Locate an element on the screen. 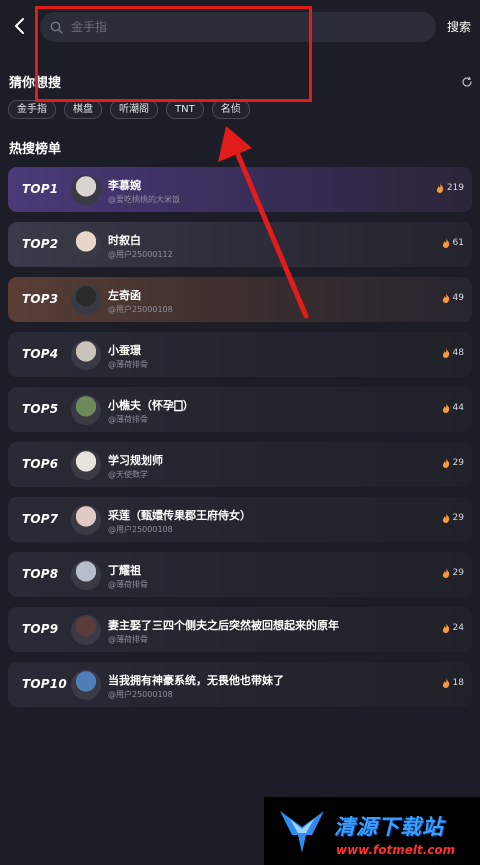 Image resolution: width=480 pixels, height=865 pixels. heat-count: 18 is located at coordinates (453, 683).